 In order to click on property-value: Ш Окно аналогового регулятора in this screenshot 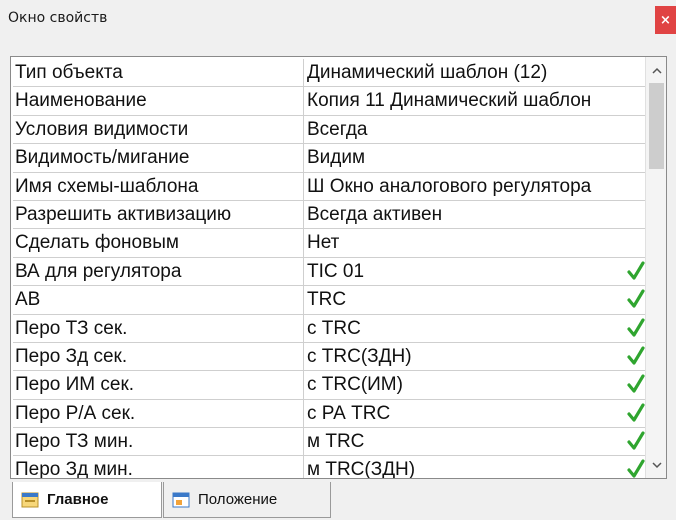, I will do `click(476, 186)`.